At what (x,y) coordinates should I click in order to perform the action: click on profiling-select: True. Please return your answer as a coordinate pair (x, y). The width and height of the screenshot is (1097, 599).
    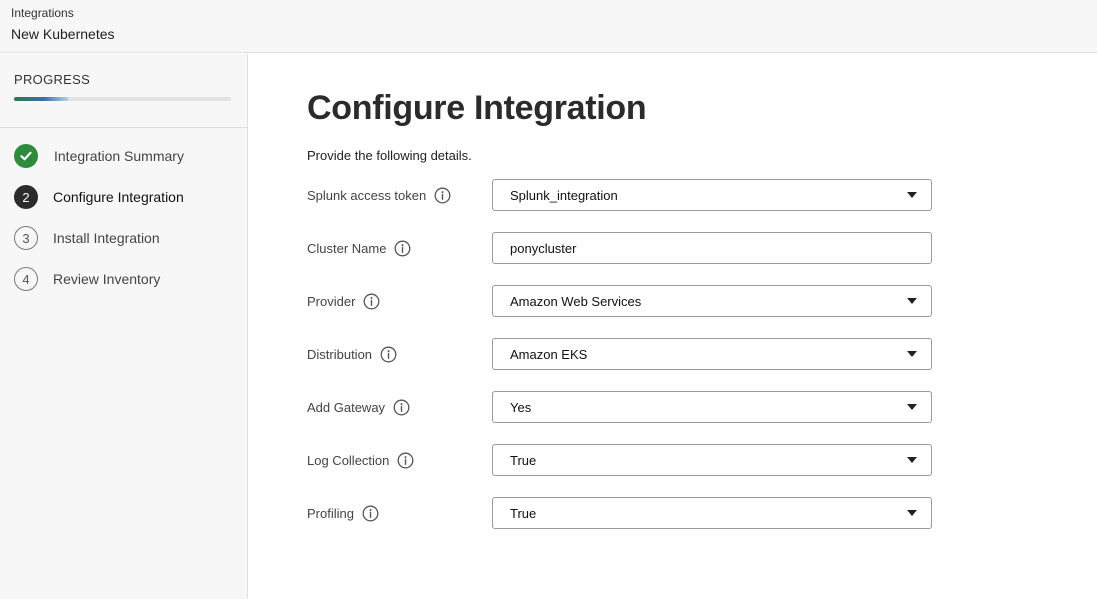
    Looking at the image, I should click on (712, 513).